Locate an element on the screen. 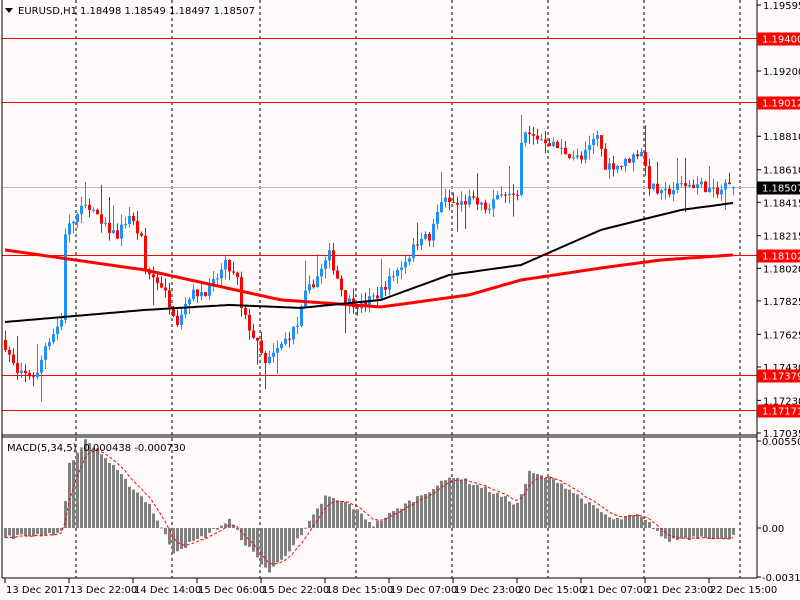  time-tick-label: 19 Dec 23:00 is located at coordinates (487, 590).